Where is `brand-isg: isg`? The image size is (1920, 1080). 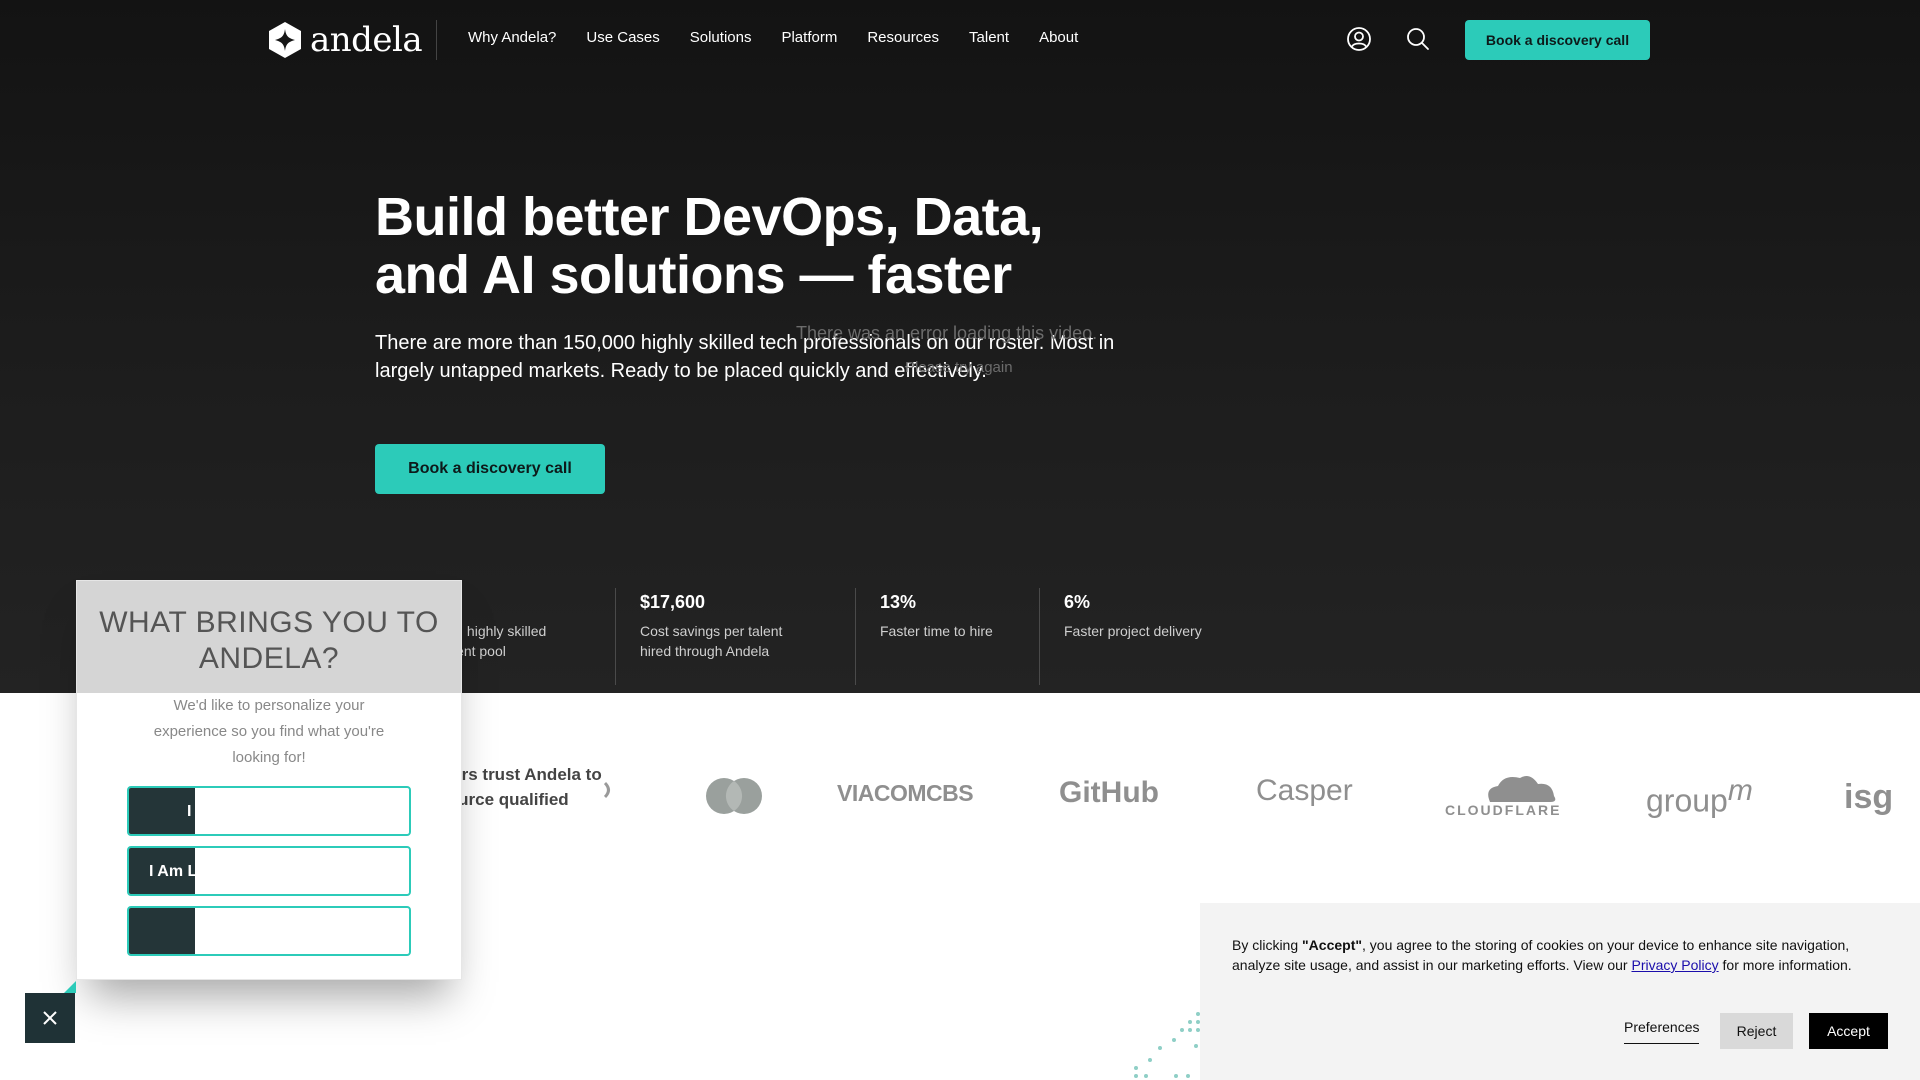
brand-isg: isg is located at coordinates (1869, 797).